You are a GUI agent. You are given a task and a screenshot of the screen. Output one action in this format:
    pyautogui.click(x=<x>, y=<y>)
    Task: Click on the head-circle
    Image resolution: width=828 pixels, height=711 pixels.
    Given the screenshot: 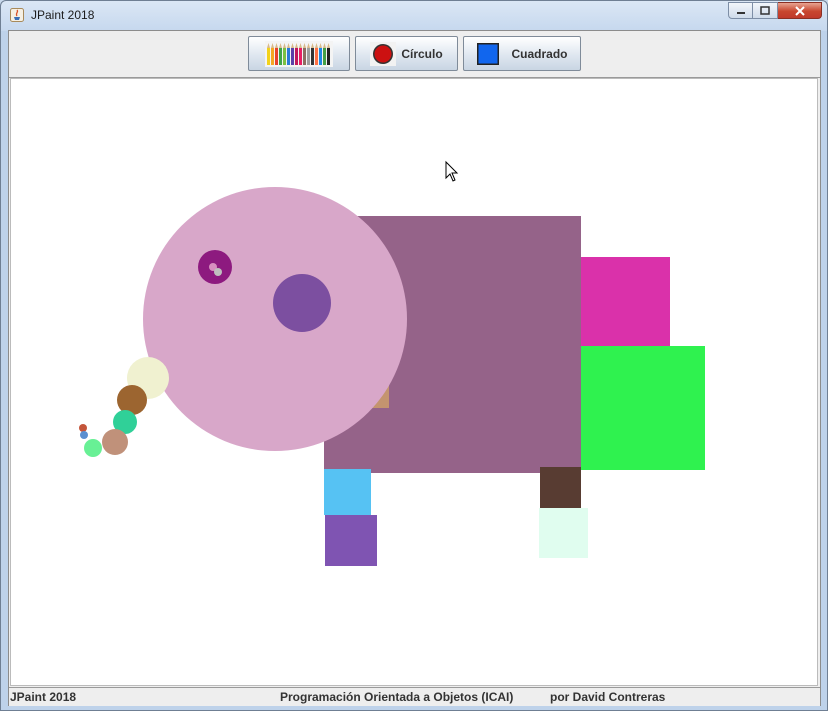 What is the action you would take?
    pyautogui.click(x=275, y=319)
    